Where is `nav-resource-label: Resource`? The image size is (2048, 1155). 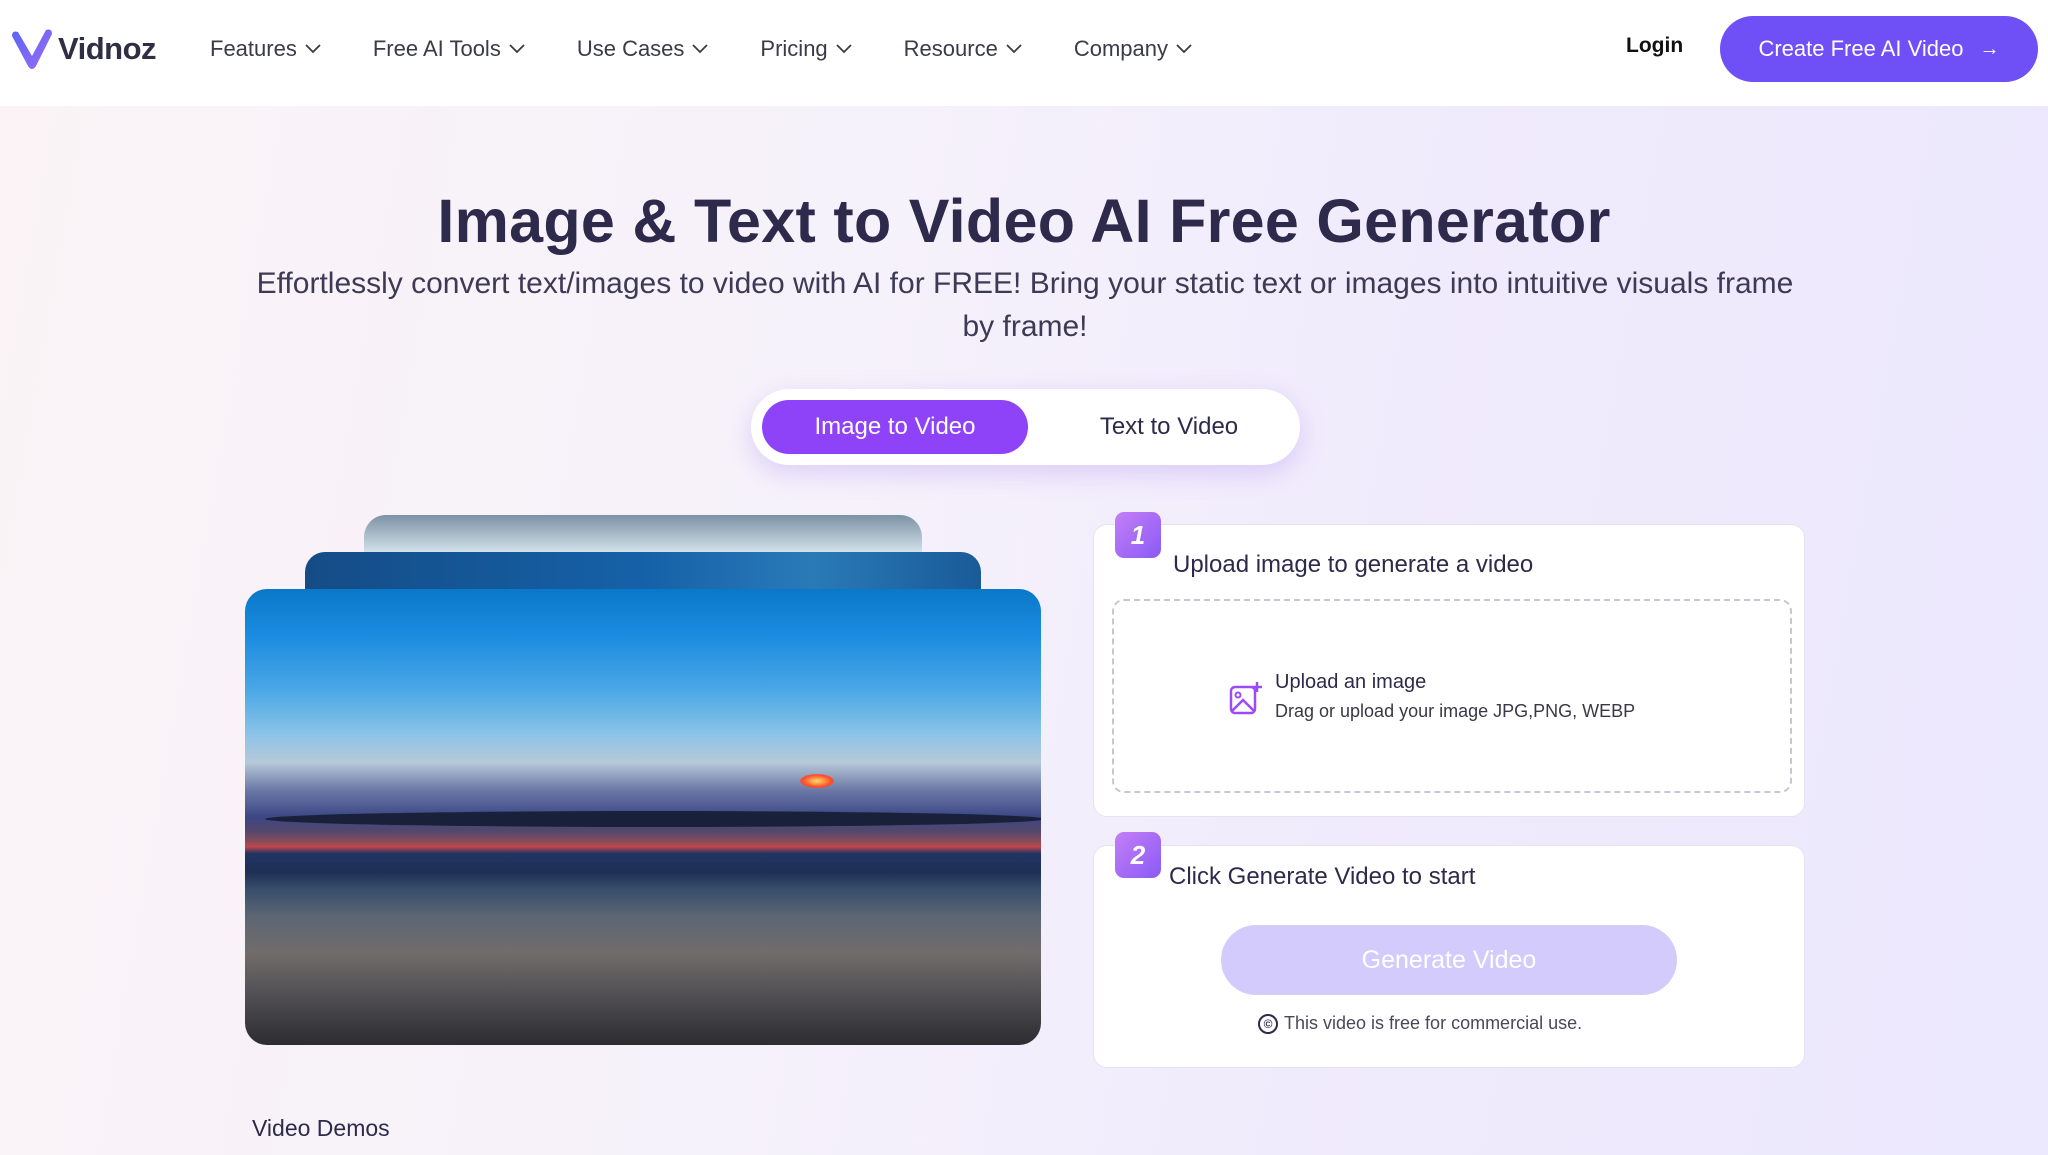
nav-resource-label: Resource is located at coordinates (950, 48).